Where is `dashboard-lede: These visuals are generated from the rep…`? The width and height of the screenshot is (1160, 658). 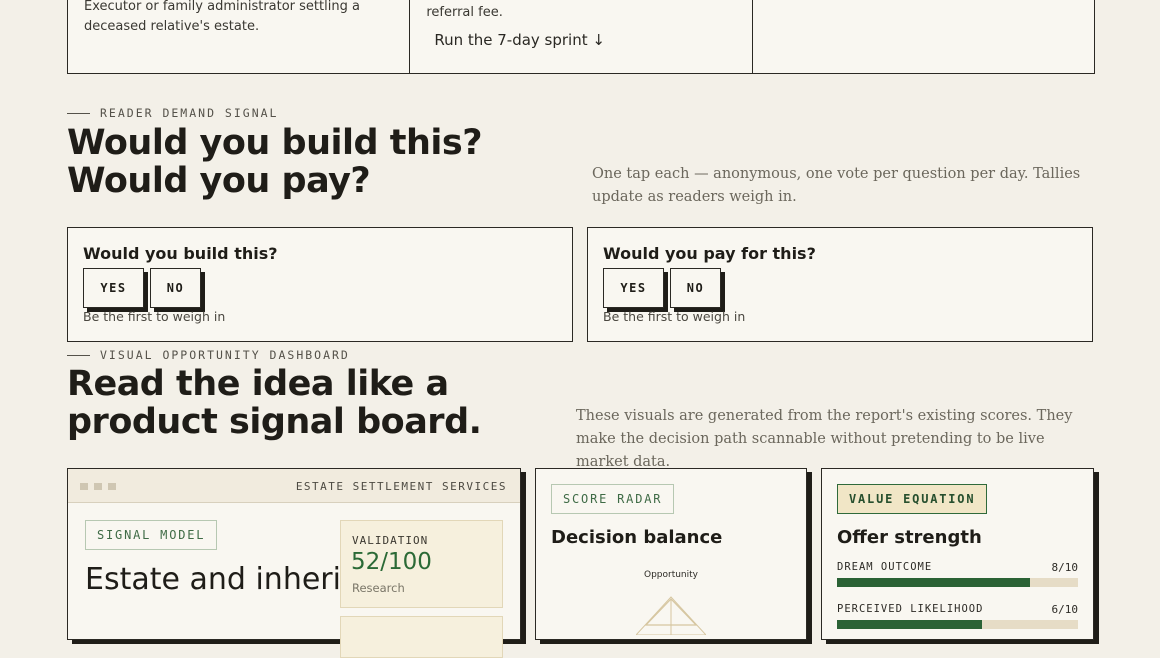 dashboard-lede: These visuals are generated from the rep… is located at coordinates (824, 439).